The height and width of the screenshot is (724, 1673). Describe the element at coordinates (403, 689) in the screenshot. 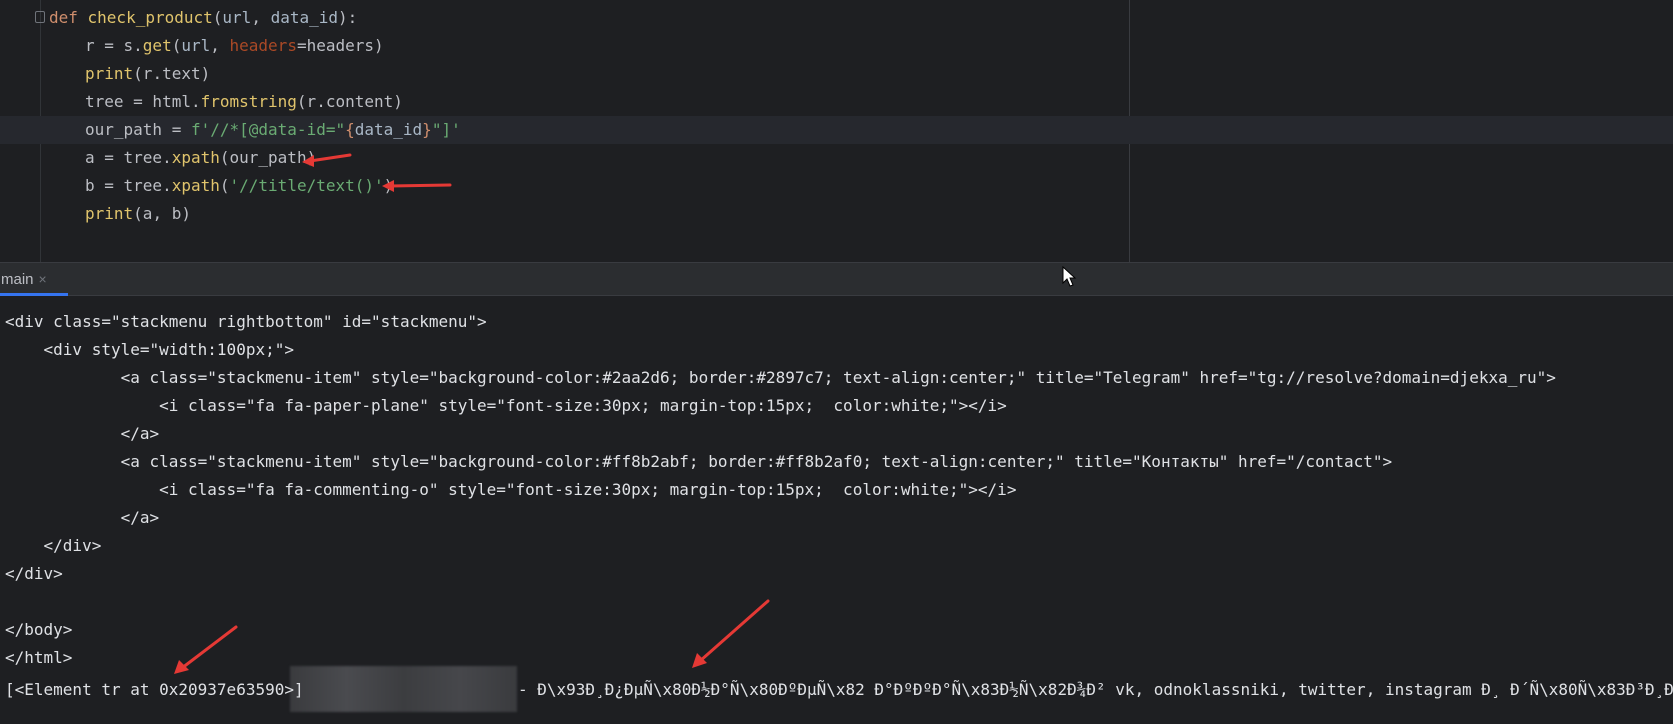

I see `redacted-text-block` at that location.